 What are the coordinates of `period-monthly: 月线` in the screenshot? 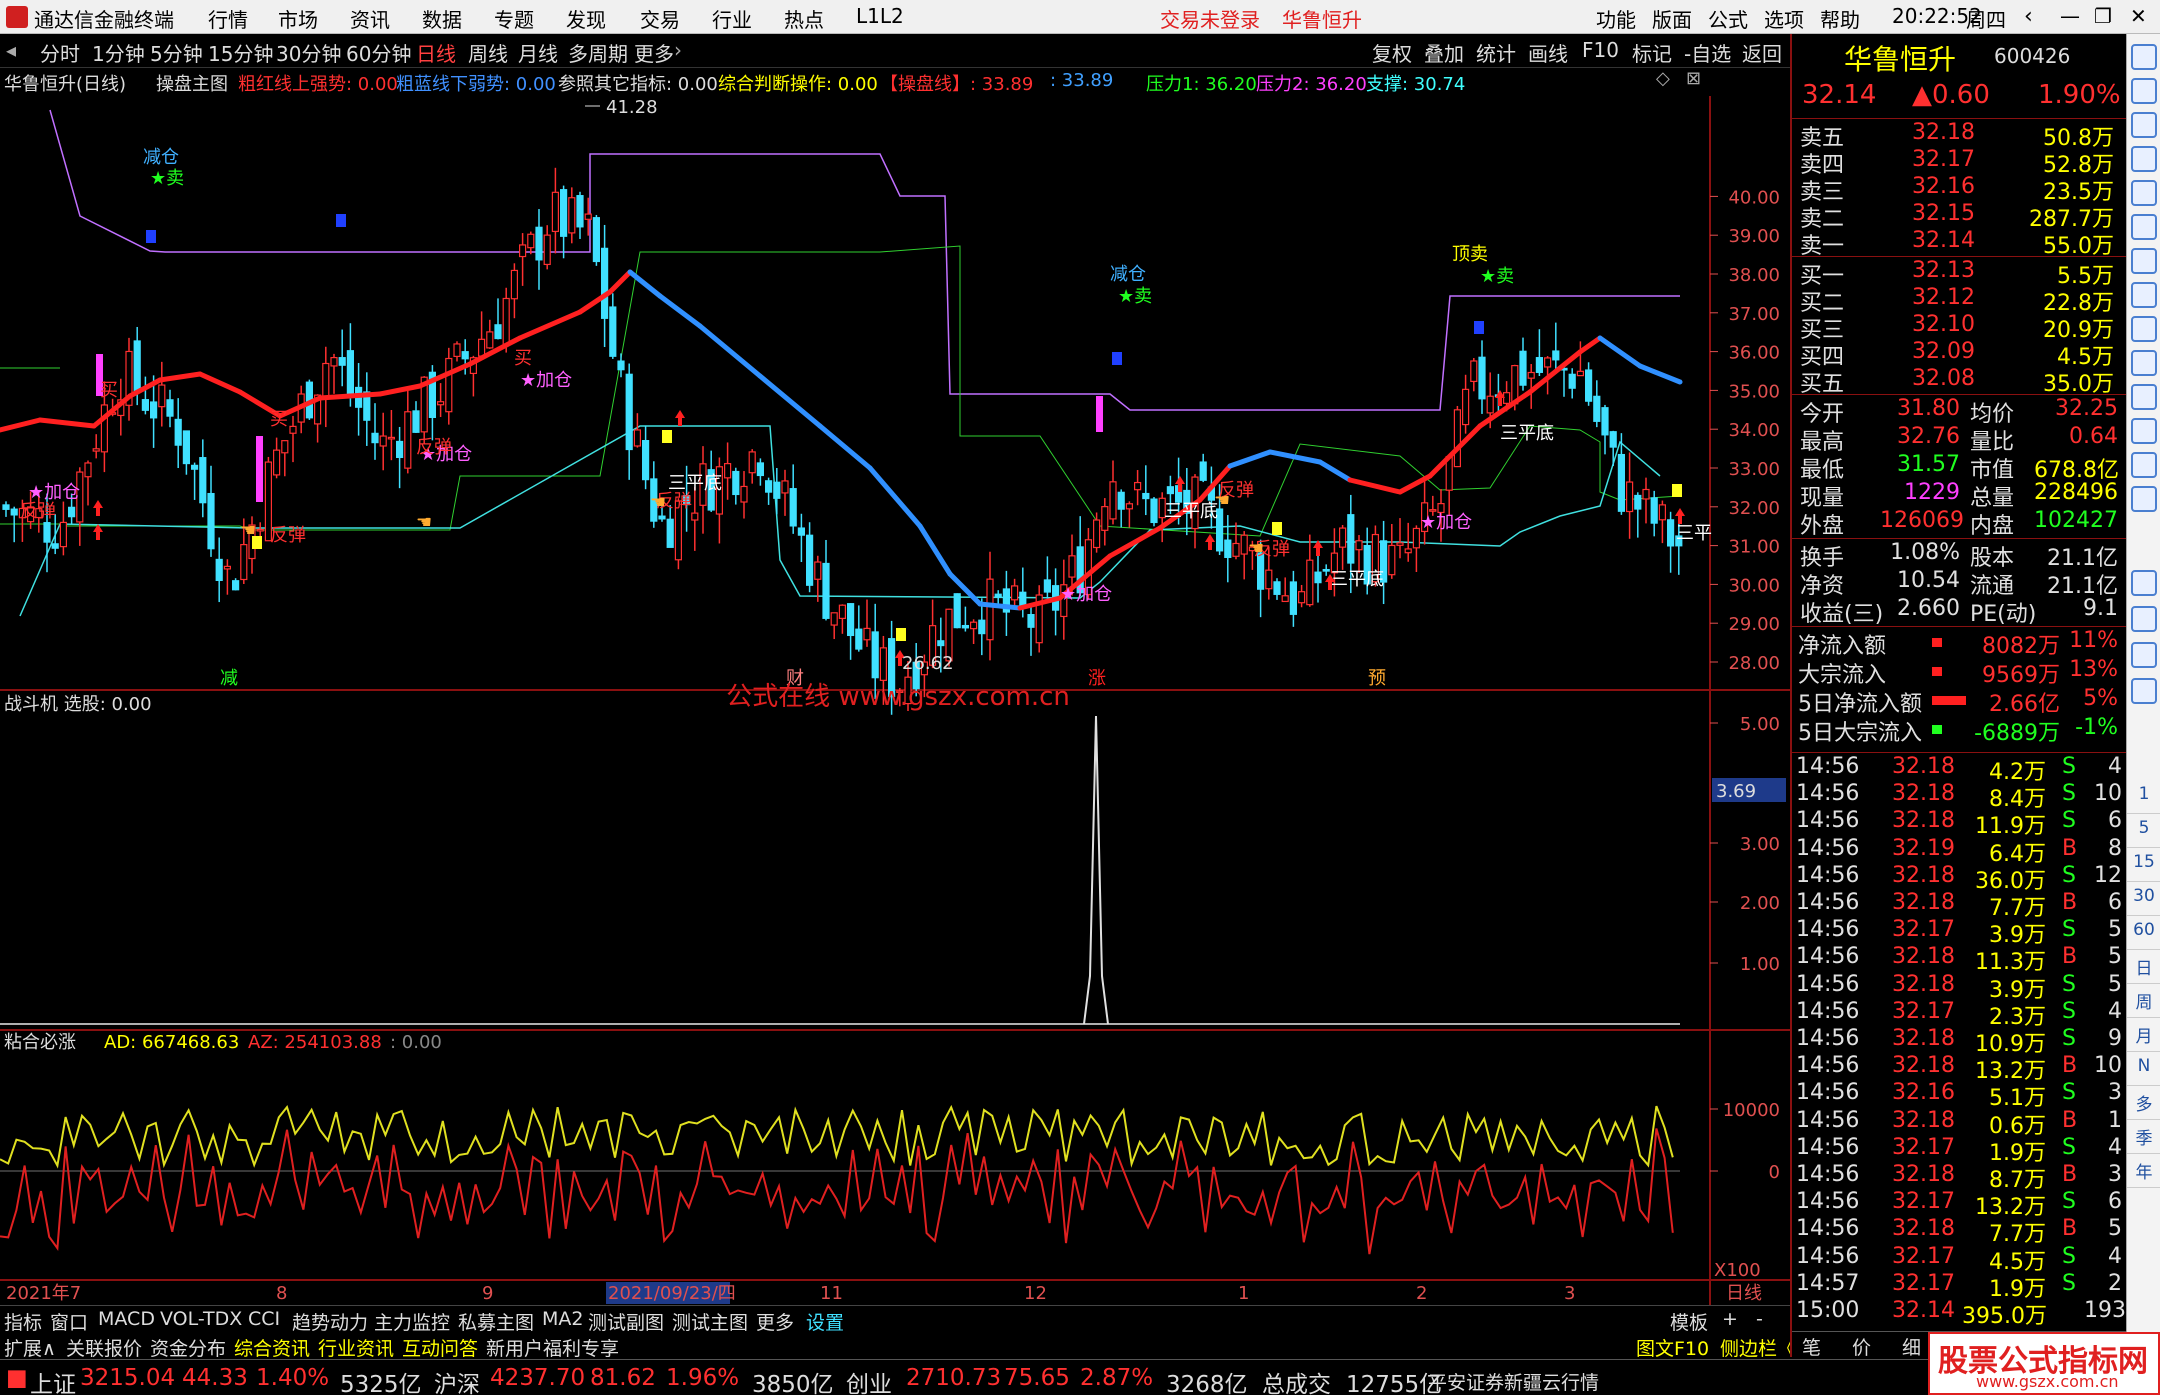 It's located at (538, 52).